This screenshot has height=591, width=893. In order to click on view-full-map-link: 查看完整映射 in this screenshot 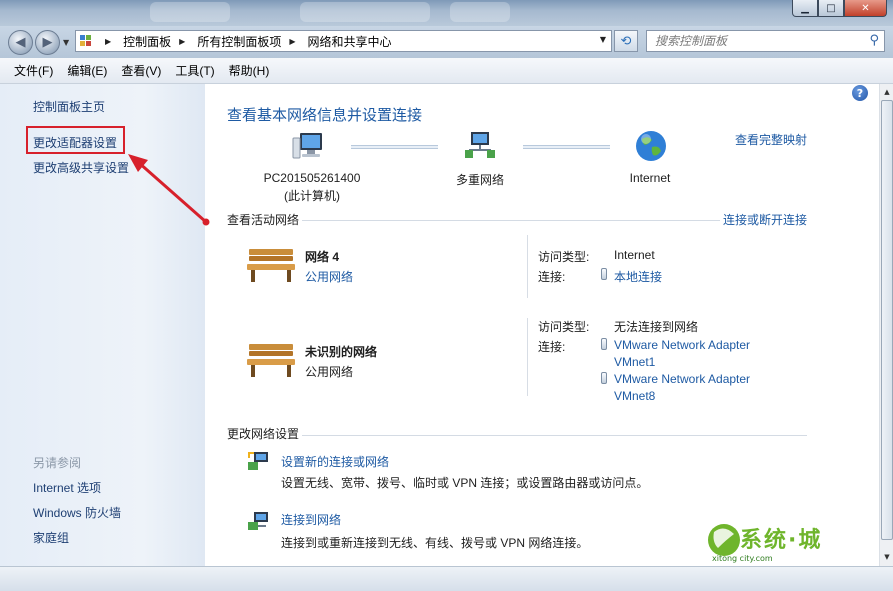, I will do `click(771, 139)`.